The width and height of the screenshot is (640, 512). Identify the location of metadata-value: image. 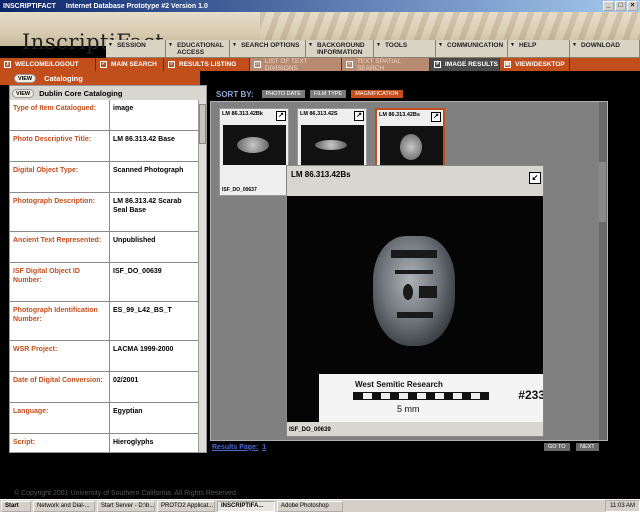
(123, 108).